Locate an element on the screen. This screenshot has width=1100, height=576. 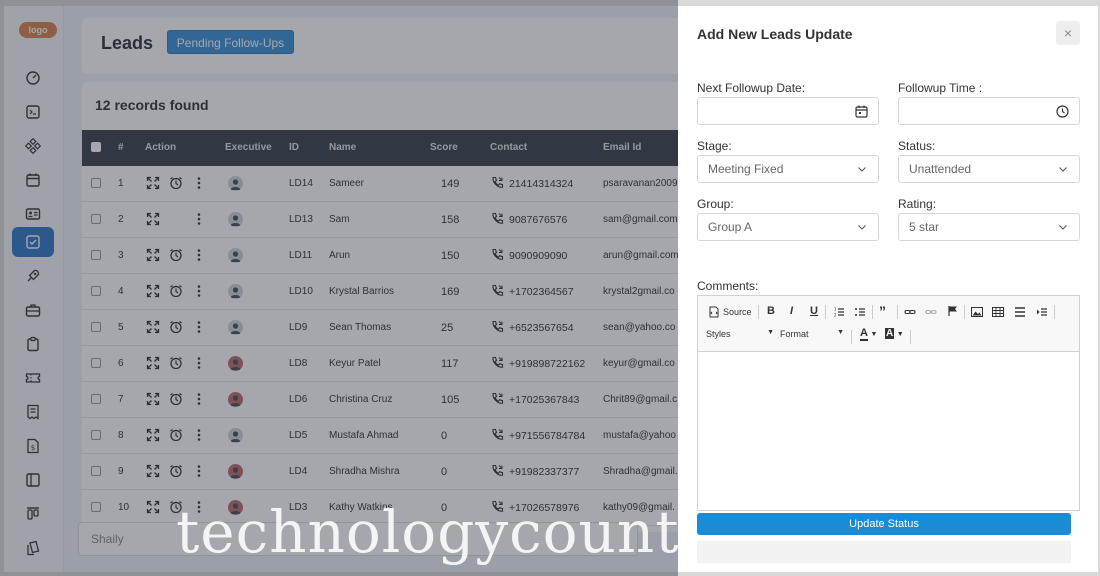
group-value: Group A is located at coordinates (730, 227).